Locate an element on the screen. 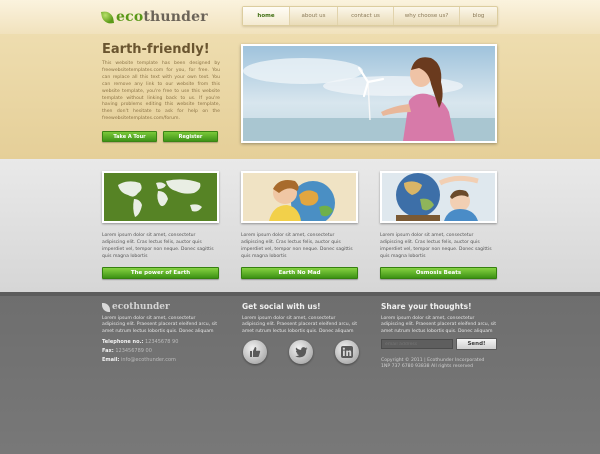 This screenshot has height=454, width=600. logo: ecothunder is located at coordinates (154, 17).